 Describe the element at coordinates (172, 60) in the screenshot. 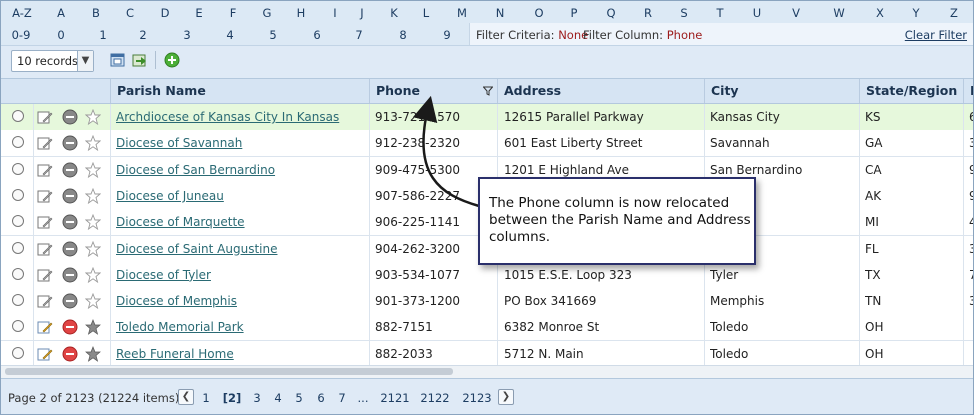

I see `add-icon` at that location.